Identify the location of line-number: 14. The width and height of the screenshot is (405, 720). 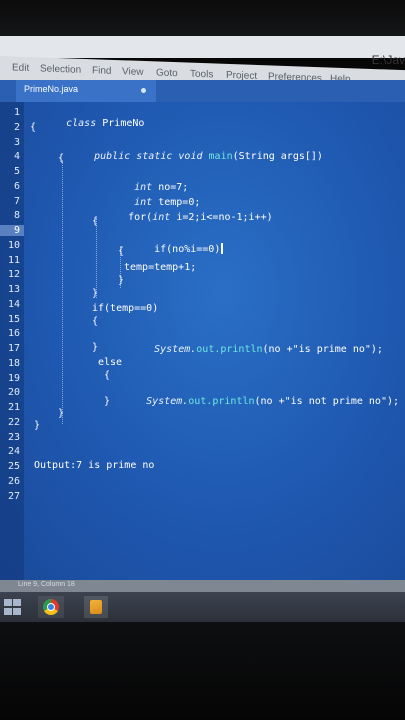
(13, 304).